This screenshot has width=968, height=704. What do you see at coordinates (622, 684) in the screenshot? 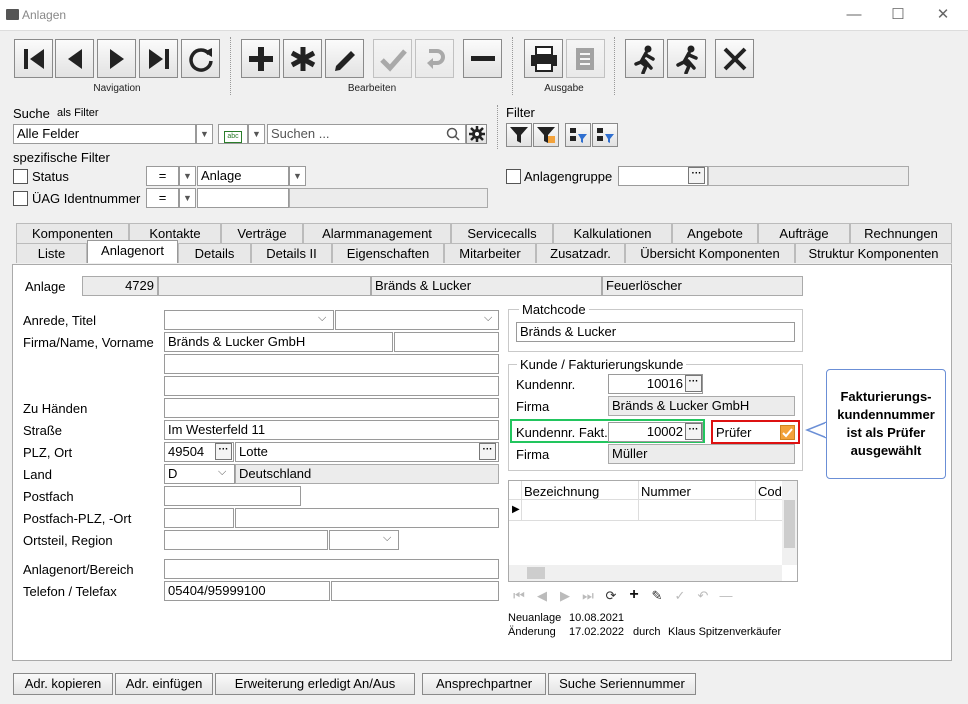
I see `suche-seriennummer-button: Suche Seriennummer` at bounding box center [622, 684].